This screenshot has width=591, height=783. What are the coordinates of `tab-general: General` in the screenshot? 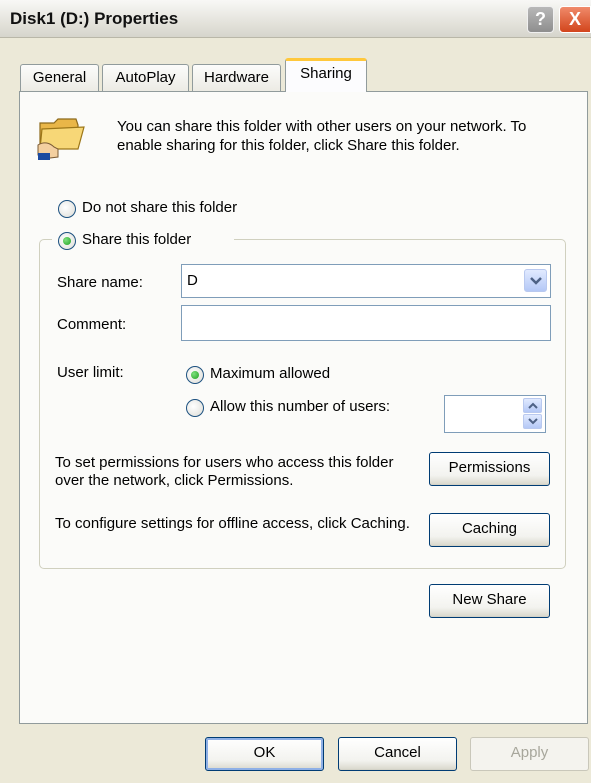 It's located at (59, 77).